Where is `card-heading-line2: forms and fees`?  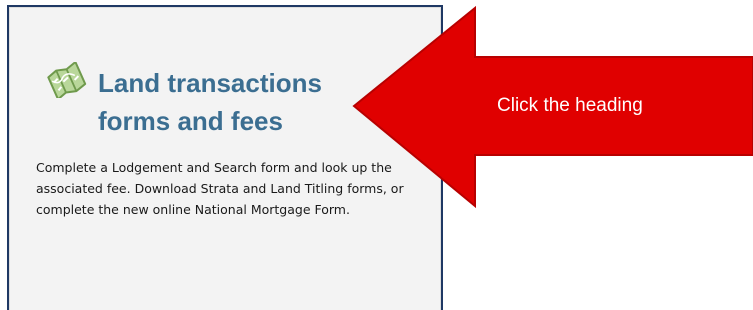 card-heading-line2: forms and fees is located at coordinates (190, 121).